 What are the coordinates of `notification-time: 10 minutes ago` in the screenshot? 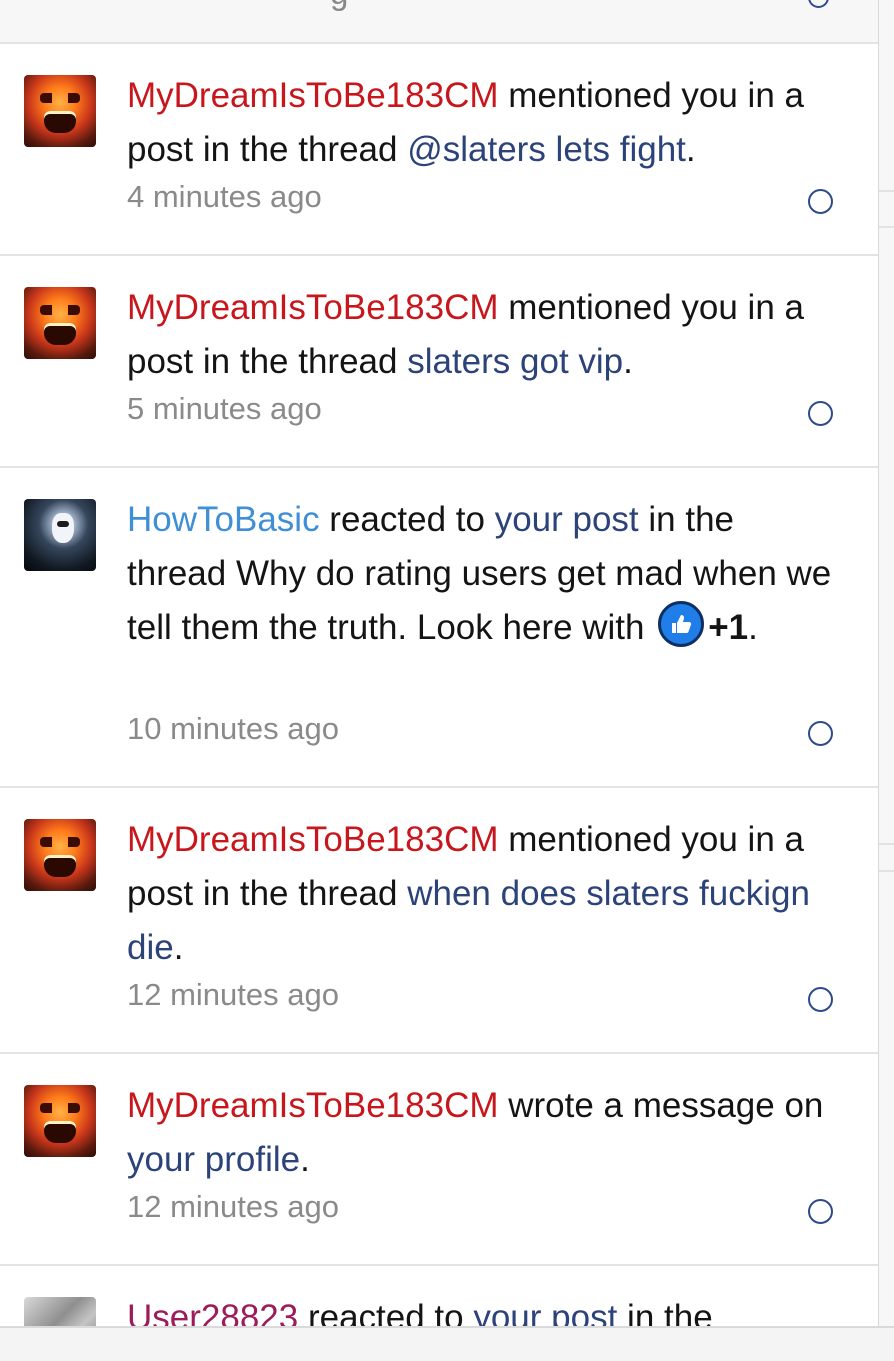 It's located at (233, 728).